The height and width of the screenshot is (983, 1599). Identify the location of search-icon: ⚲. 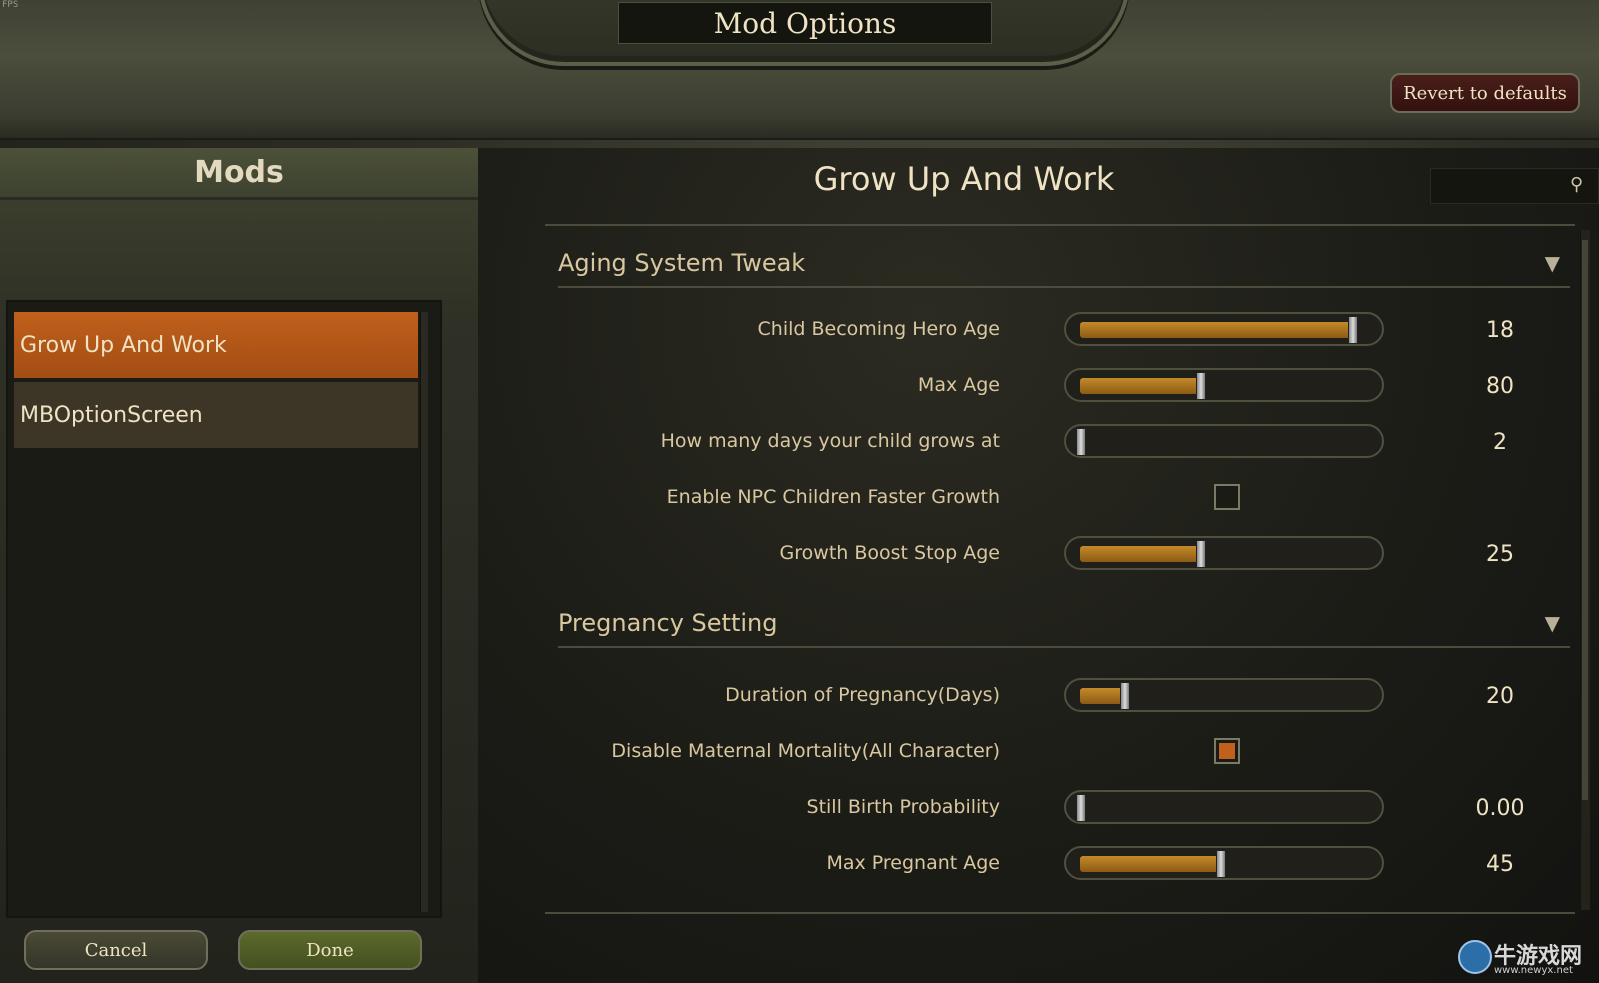
(1581, 185).